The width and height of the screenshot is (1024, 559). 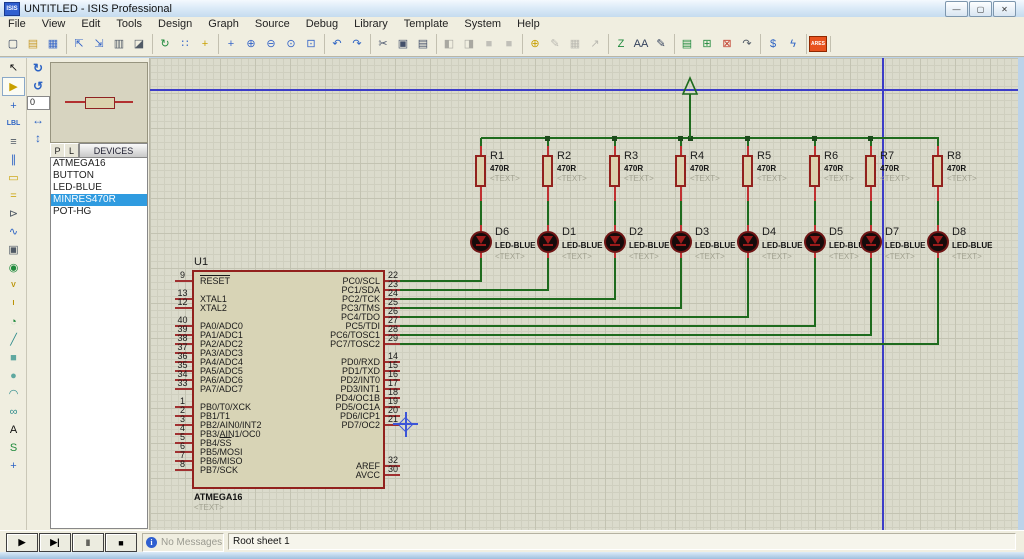 What do you see at coordinates (55, 542) in the screenshot?
I see `step-button: ▶|` at bounding box center [55, 542].